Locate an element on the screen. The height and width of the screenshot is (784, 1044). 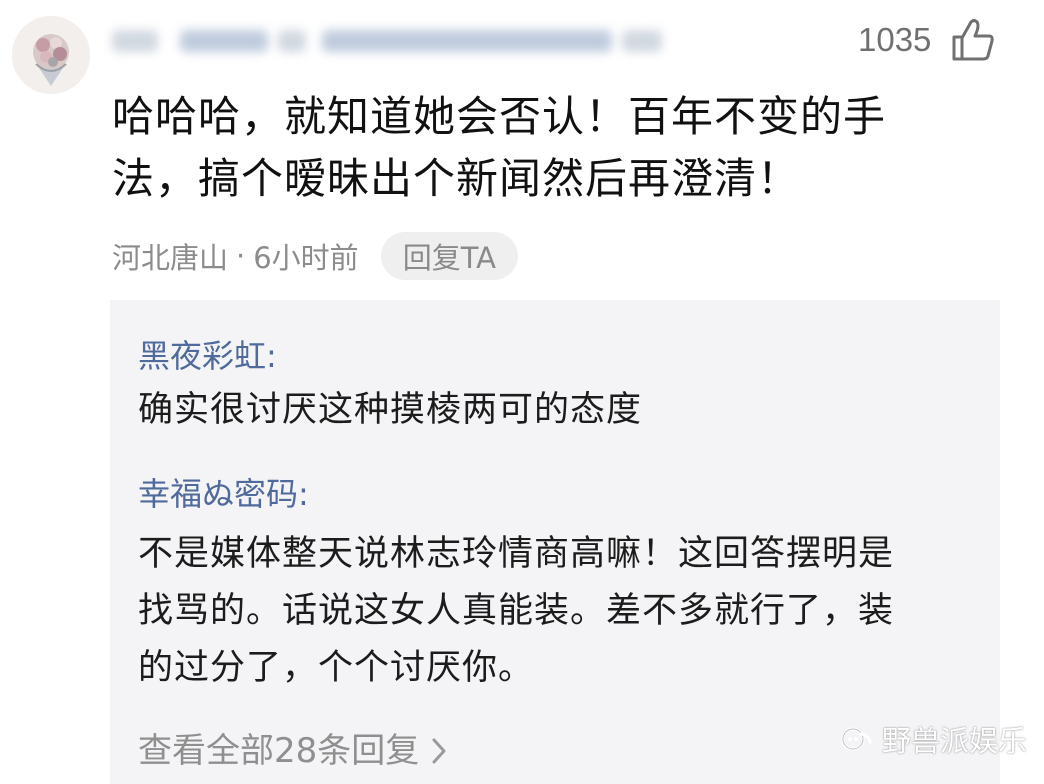
reply-text: 确实很讨厌这种摸棱两可的态度 is located at coordinates (558, 410).